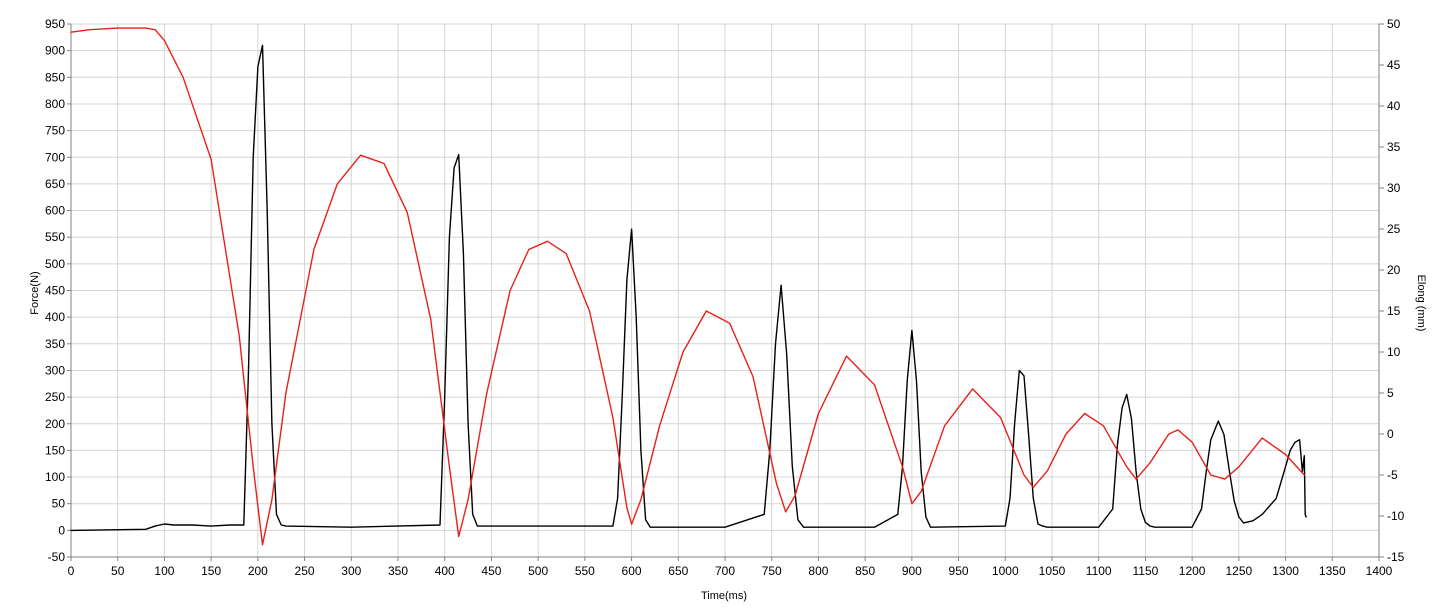 This screenshot has width=1445, height=613. What do you see at coordinates (55, 264) in the screenshot?
I see `y-tick-label: 500` at bounding box center [55, 264].